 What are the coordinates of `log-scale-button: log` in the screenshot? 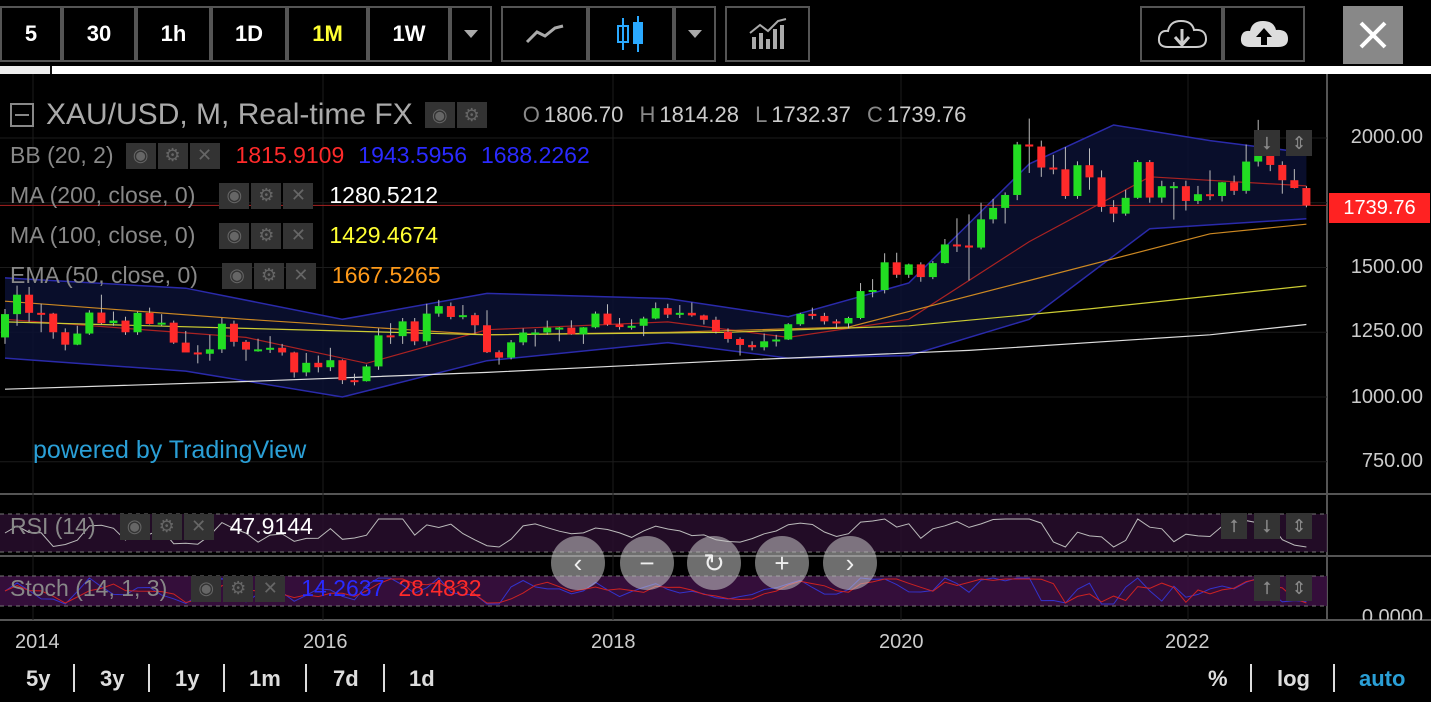 It's located at (1293, 679).